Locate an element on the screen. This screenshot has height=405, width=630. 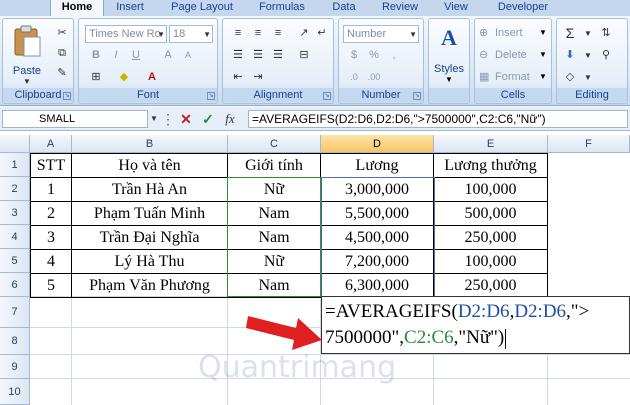
align-bottom-icon: ≡ is located at coordinates (278, 33).